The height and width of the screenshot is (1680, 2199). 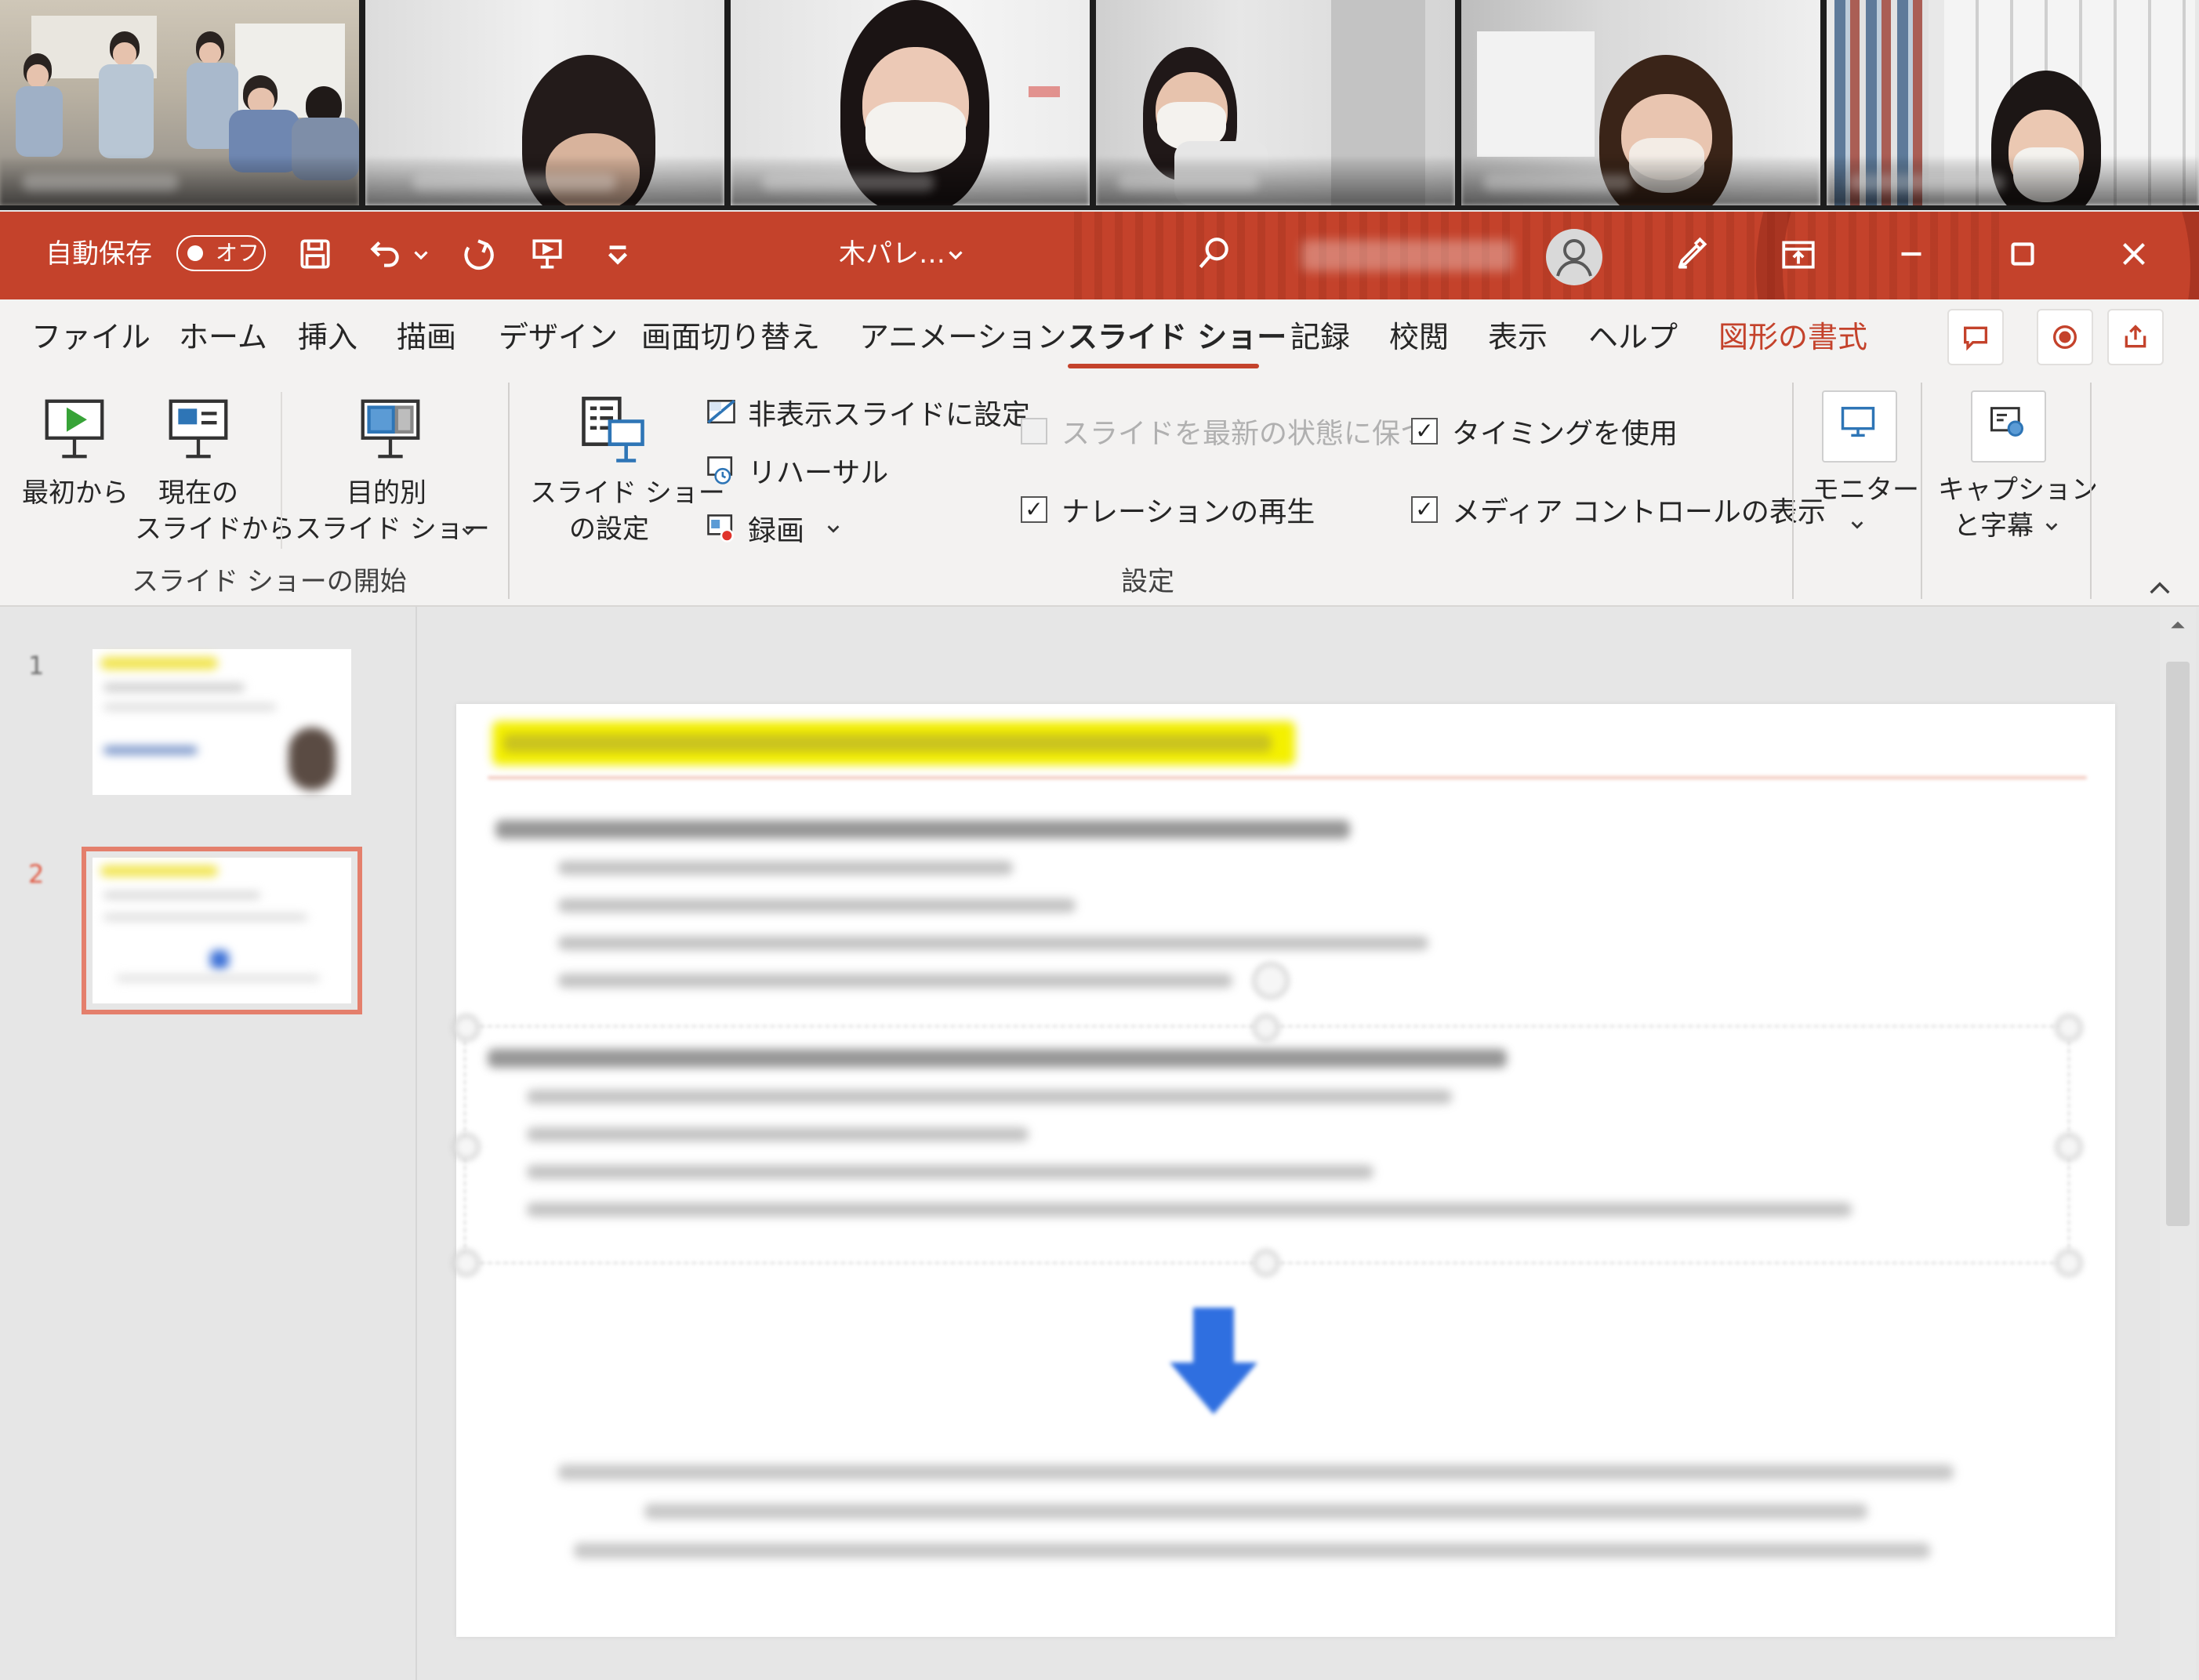 I want to click on captions-subtitles-button: キャプション と字幕, so click(x=2014, y=470).